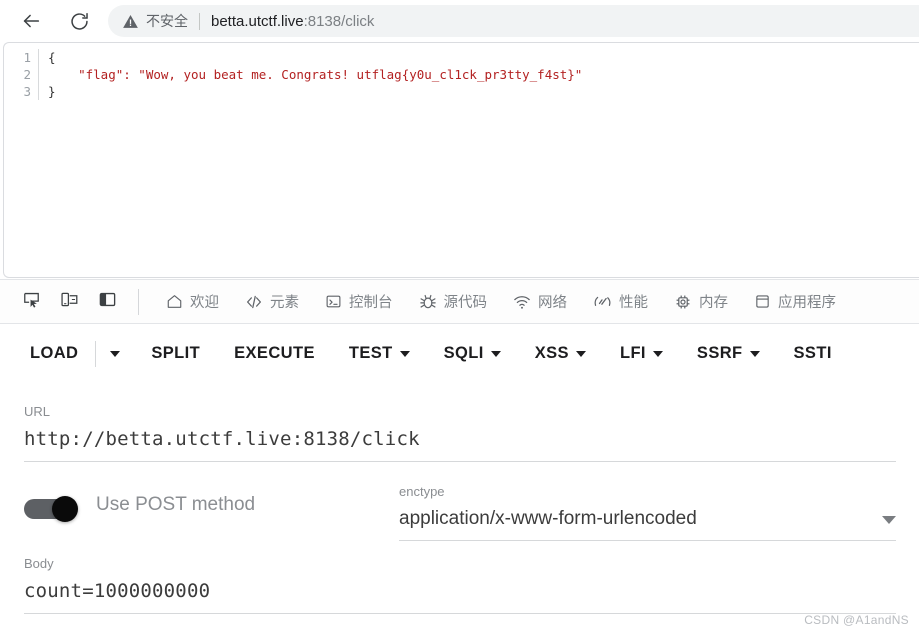  What do you see at coordinates (130, 21) in the screenshot?
I see `warning-triangle-icon` at bounding box center [130, 21].